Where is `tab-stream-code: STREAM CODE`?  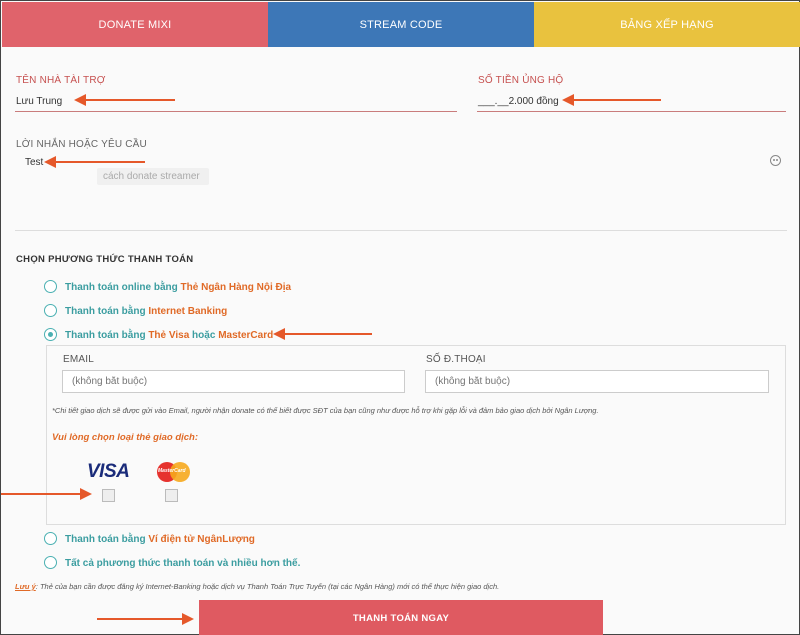
tab-stream-code: STREAM CODE is located at coordinates (401, 24).